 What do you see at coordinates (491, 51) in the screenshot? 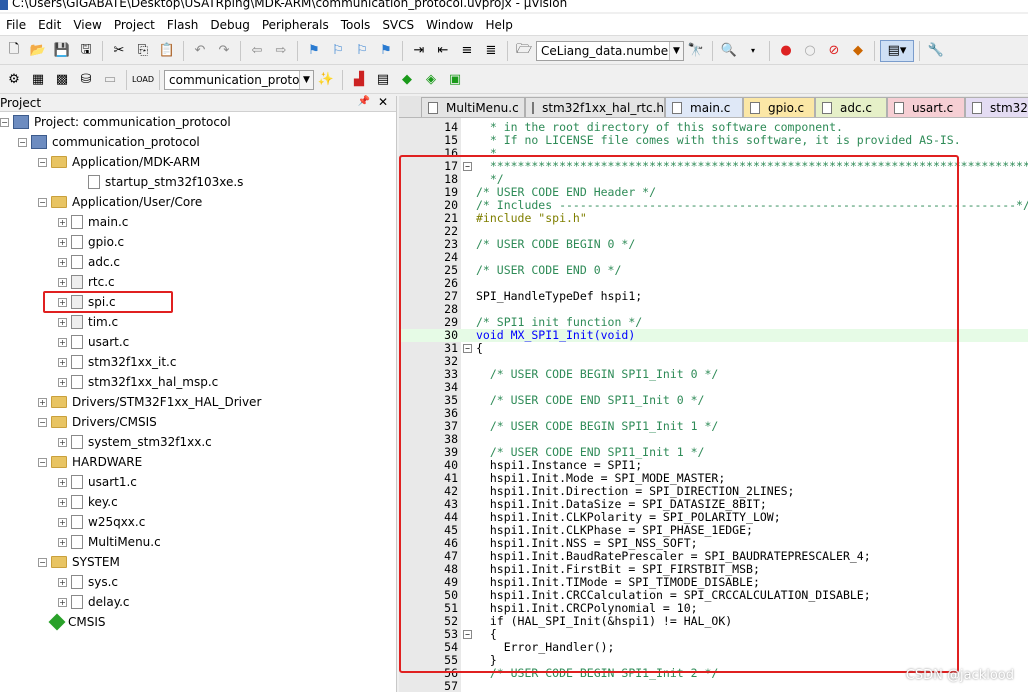
I see `uncomment-icon: ≣` at bounding box center [491, 51].